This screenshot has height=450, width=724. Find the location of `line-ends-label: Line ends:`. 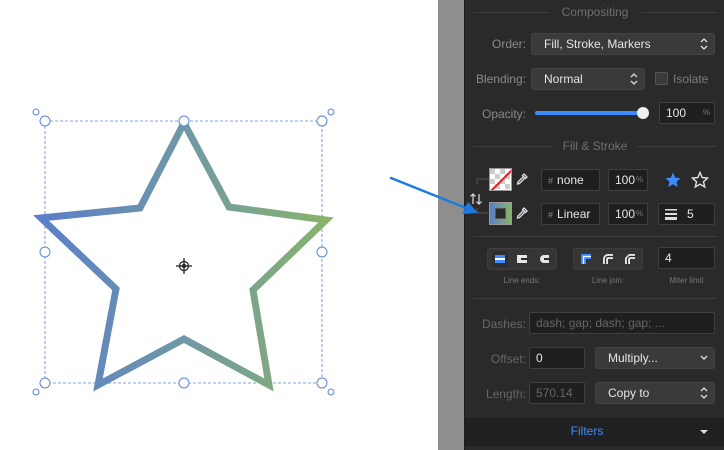

line-ends-label: Line ends: is located at coordinates (522, 280).